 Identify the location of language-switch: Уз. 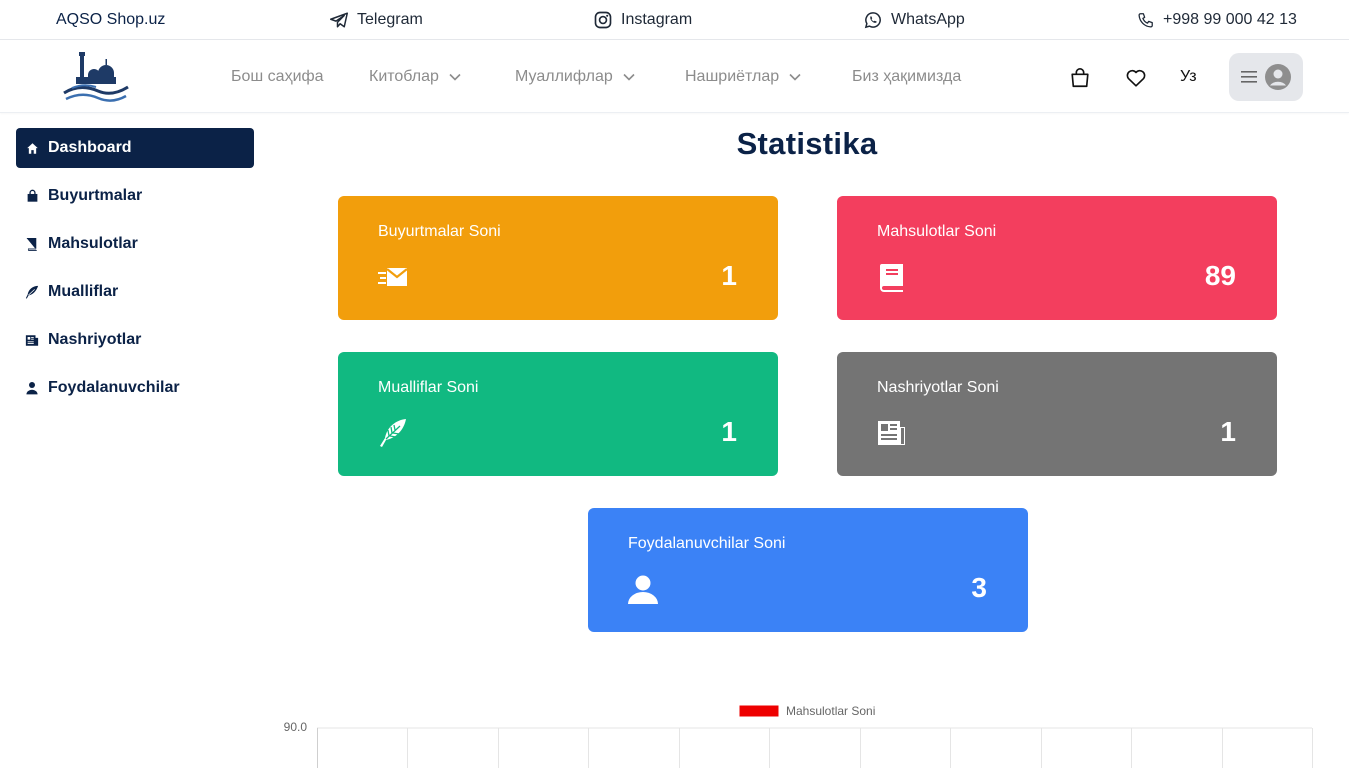
(1188, 77).